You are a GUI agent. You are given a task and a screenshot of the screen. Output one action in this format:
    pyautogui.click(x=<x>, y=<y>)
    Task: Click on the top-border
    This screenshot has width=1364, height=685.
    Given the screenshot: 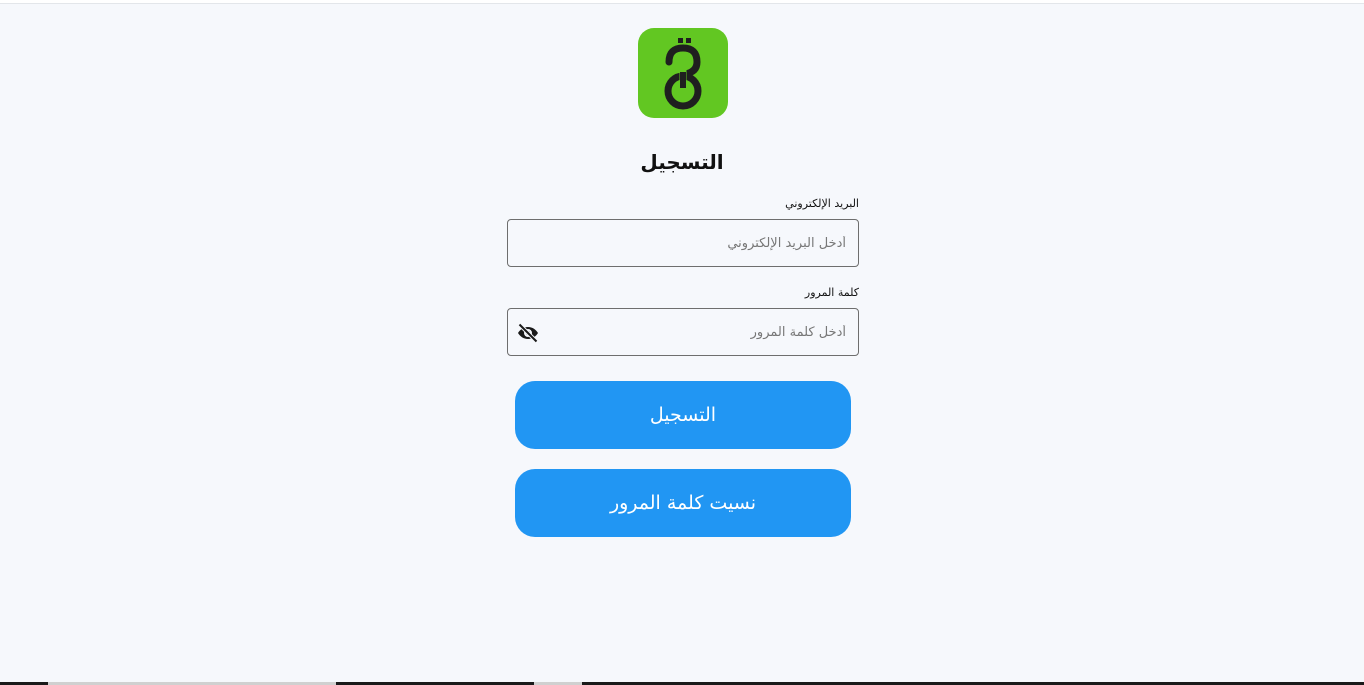 What is the action you would take?
    pyautogui.click(x=682, y=2)
    